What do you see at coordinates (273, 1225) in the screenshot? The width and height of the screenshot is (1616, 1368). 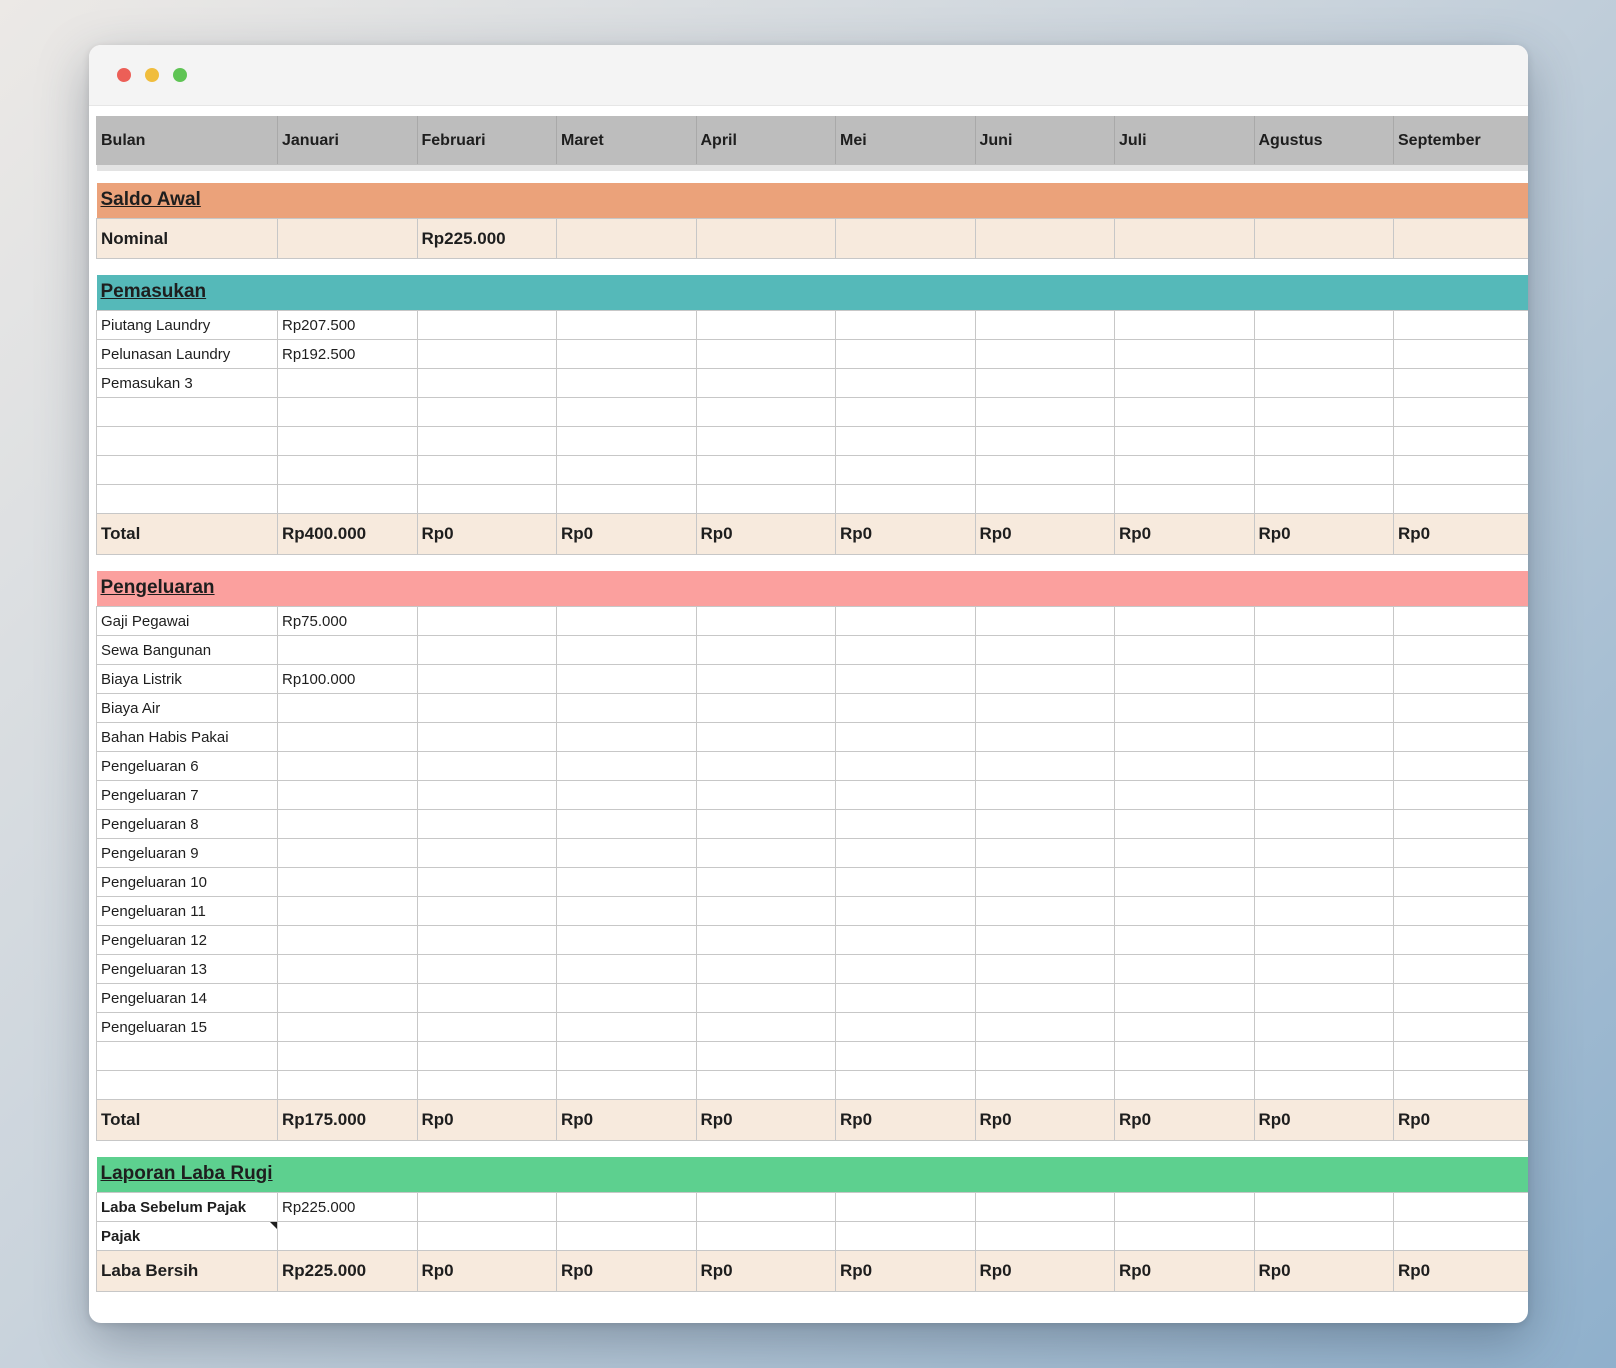 I see `cell-note-indicator` at bounding box center [273, 1225].